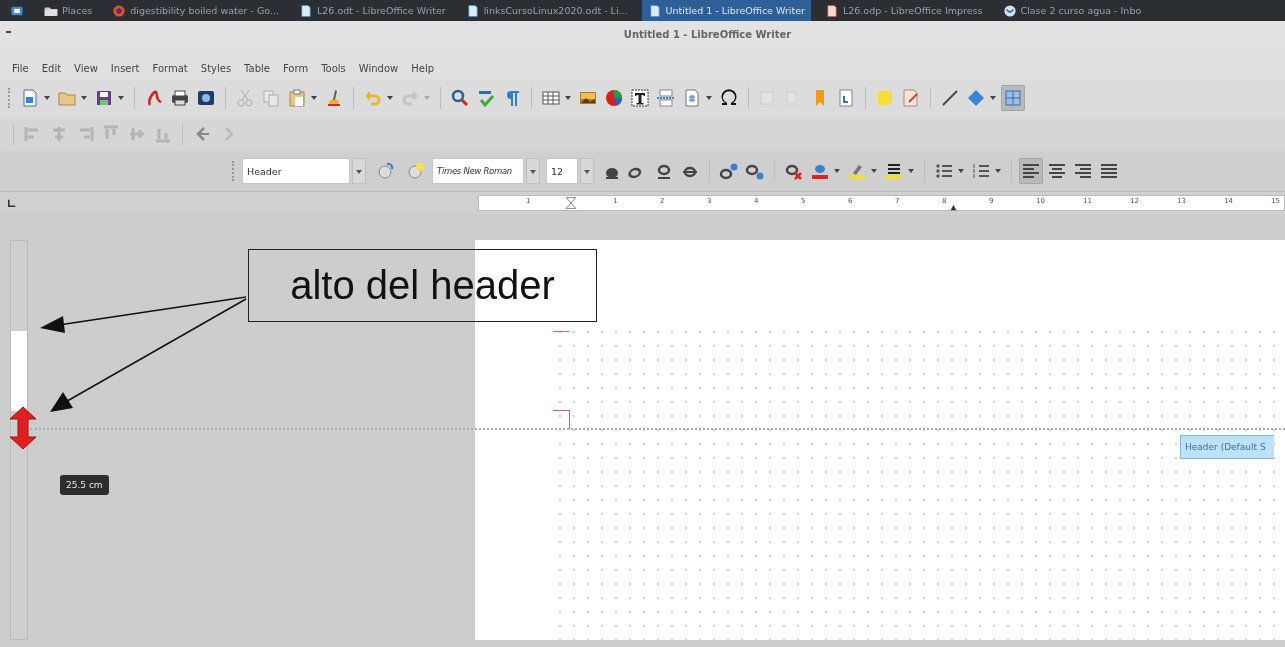  What do you see at coordinates (416, 171) in the screenshot?
I see `new-style-icon` at bounding box center [416, 171].